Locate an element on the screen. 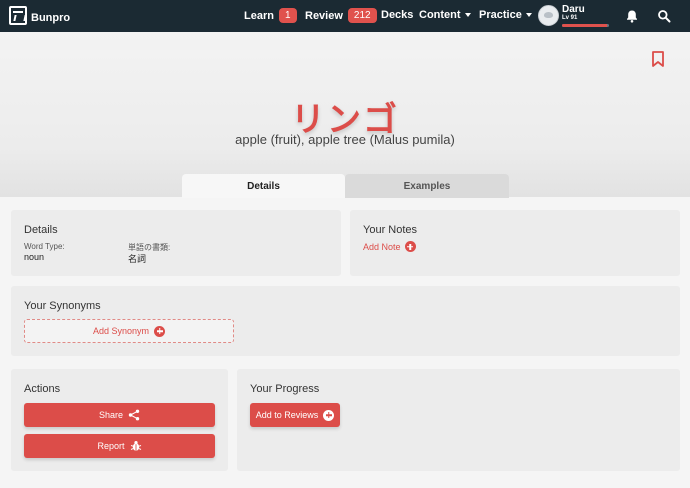  add-to-reviews-button: Add to Reviews is located at coordinates (295, 415).